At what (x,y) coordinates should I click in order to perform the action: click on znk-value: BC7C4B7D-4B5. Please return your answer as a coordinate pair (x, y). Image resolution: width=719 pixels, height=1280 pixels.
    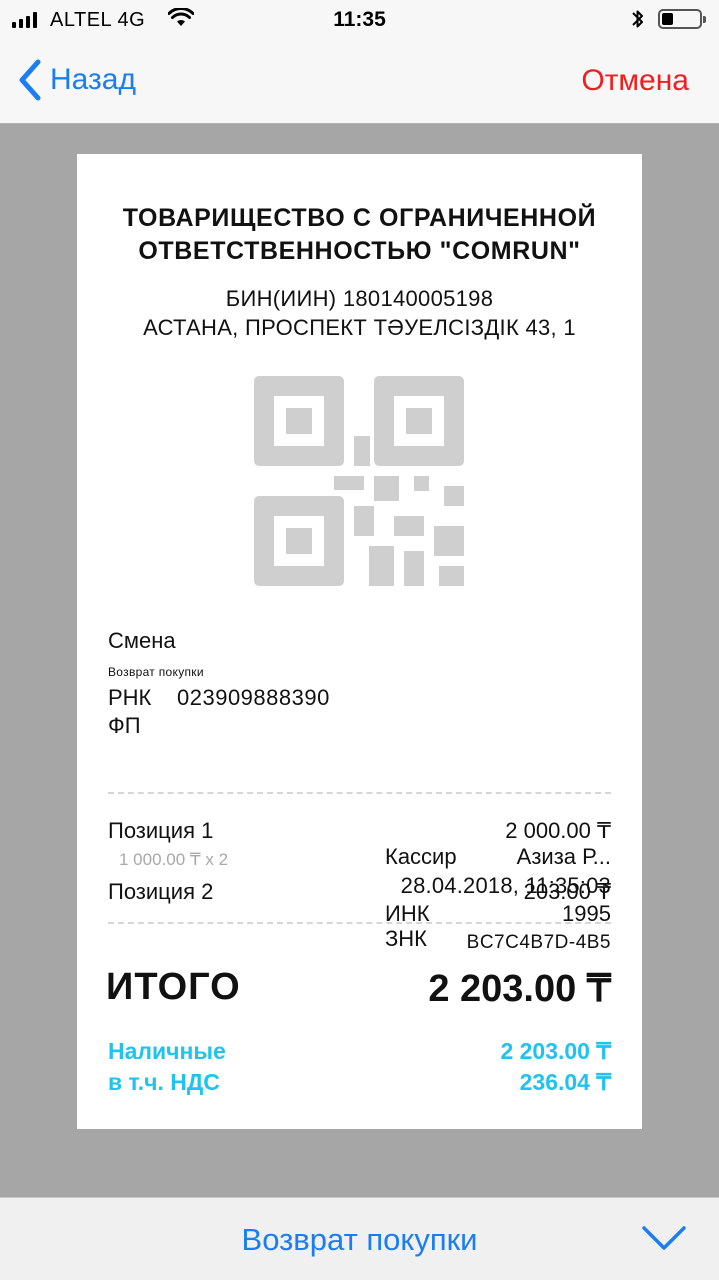
    Looking at the image, I should click on (538, 942).